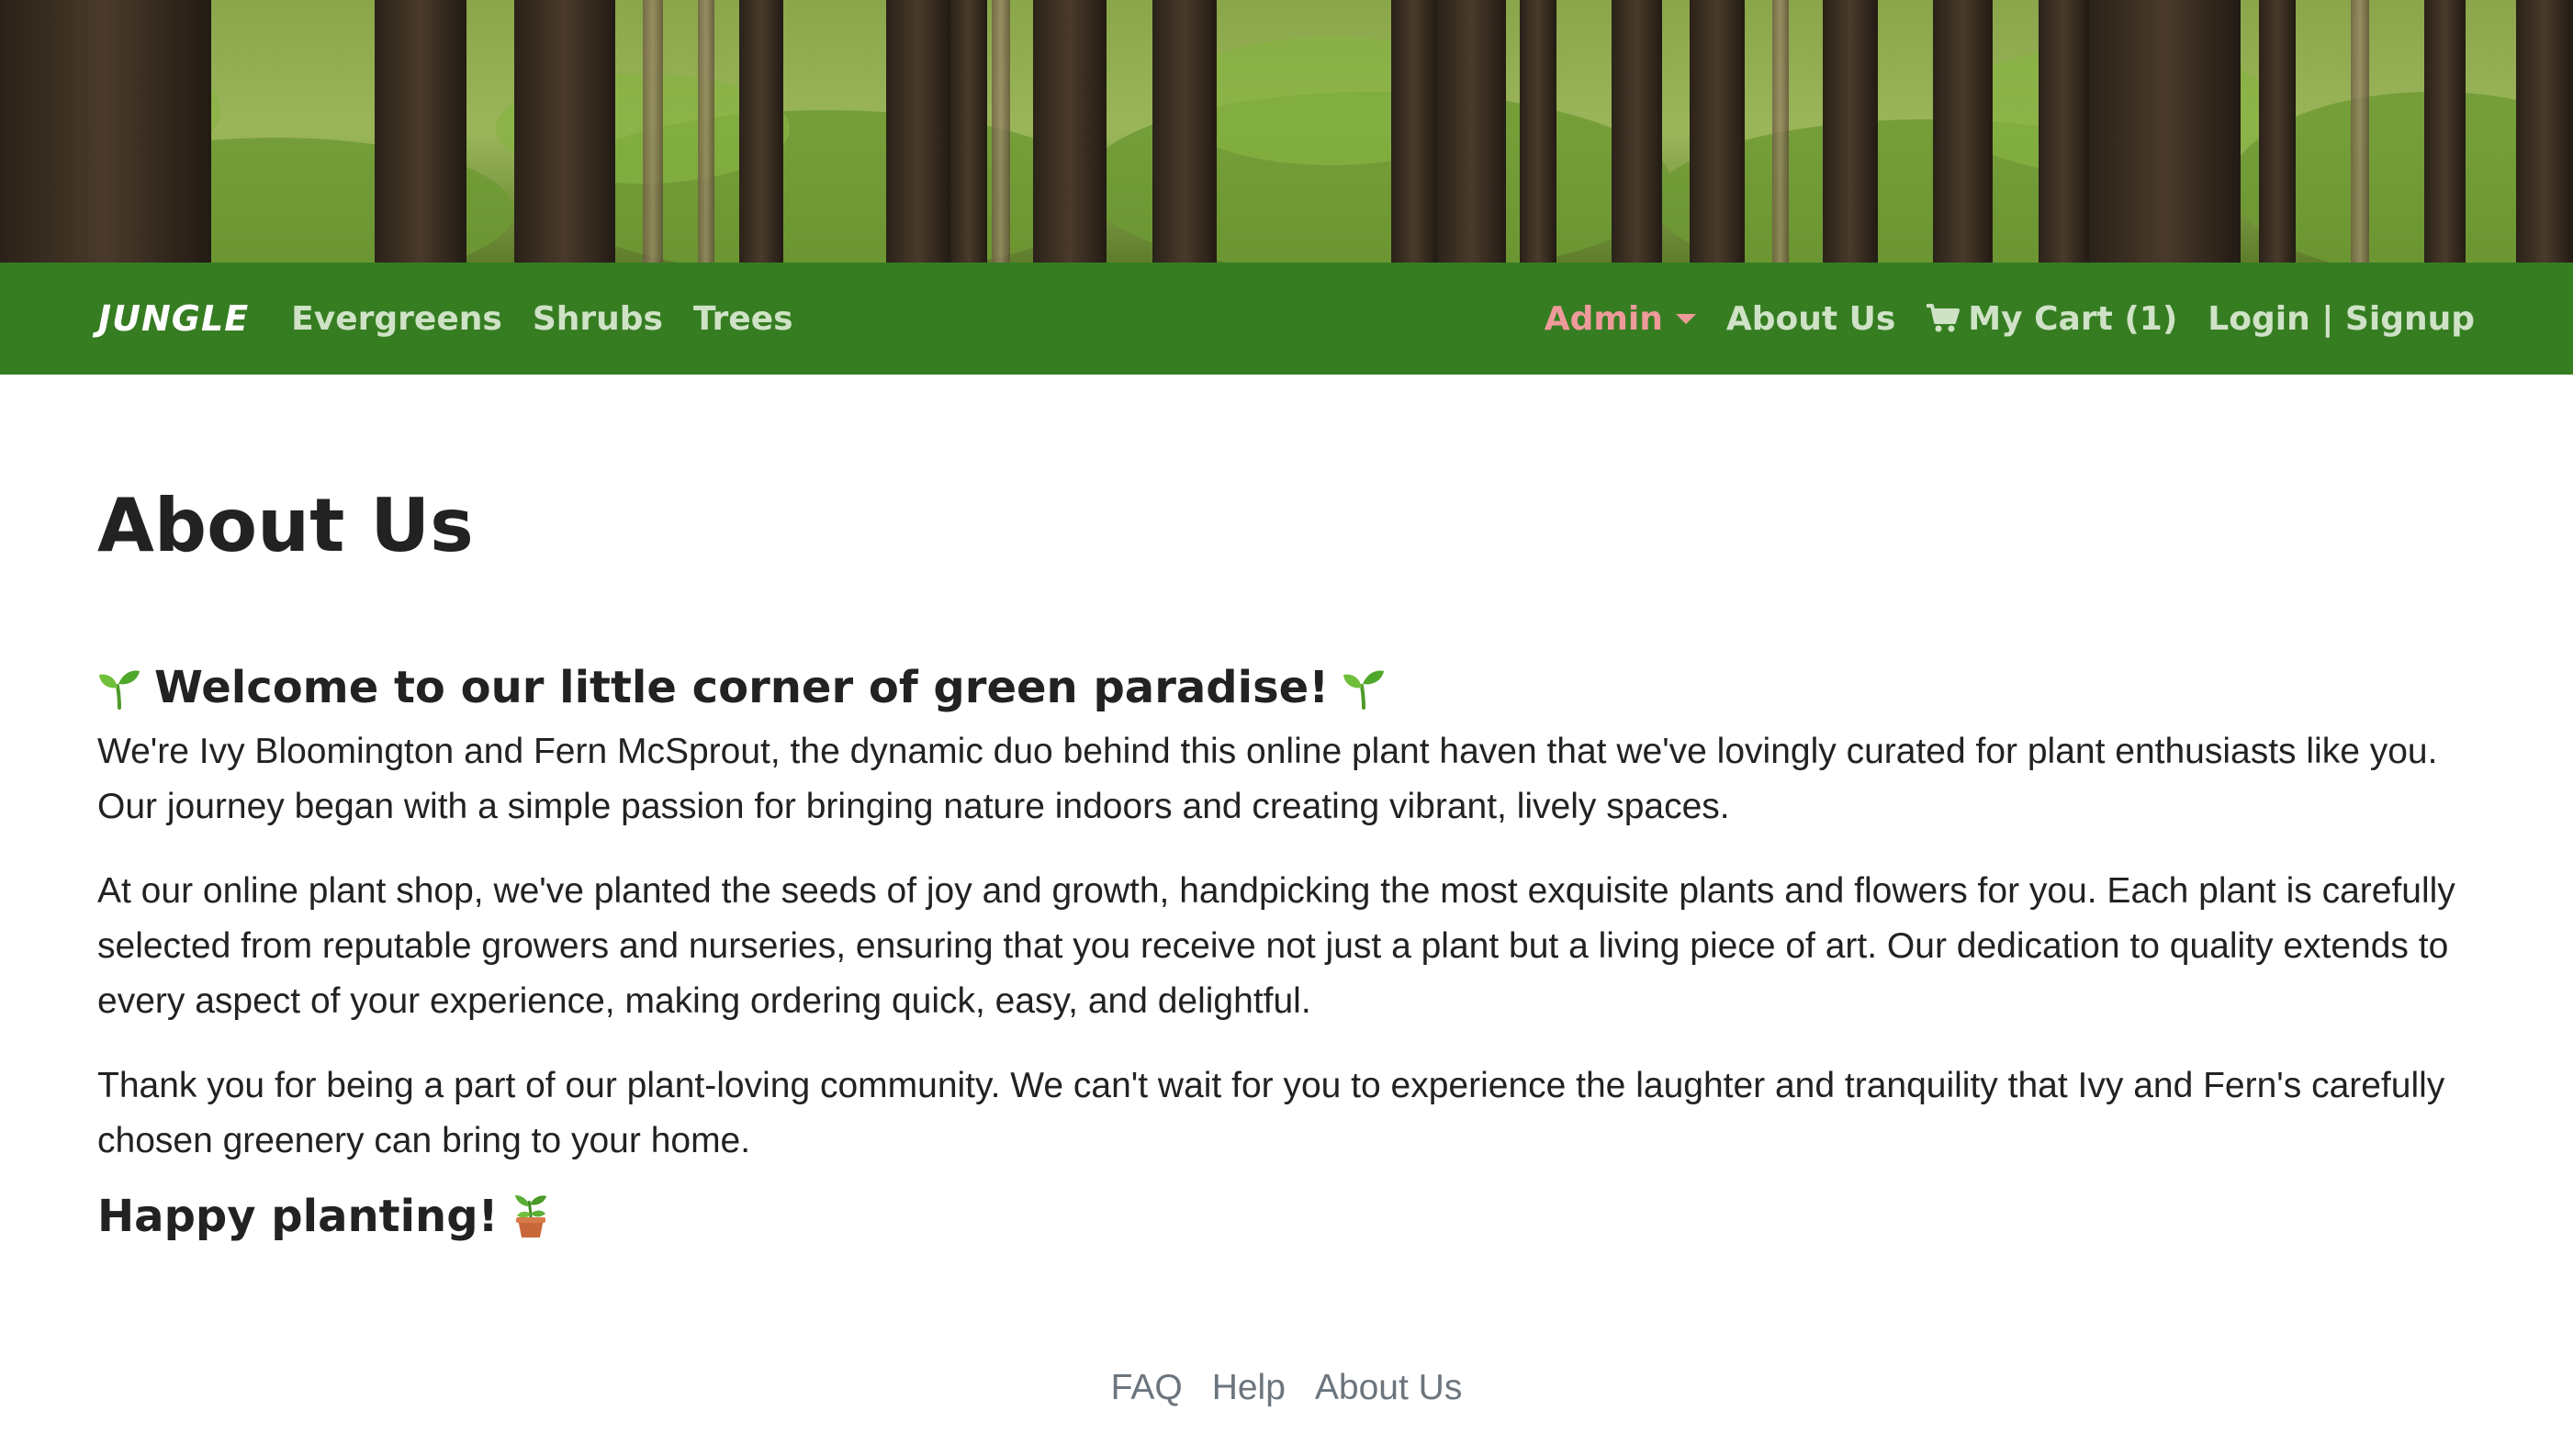 The width and height of the screenshot is (2573, 1456). I want to click on closing-heading: Happy planting!, so click(1291, 1216).